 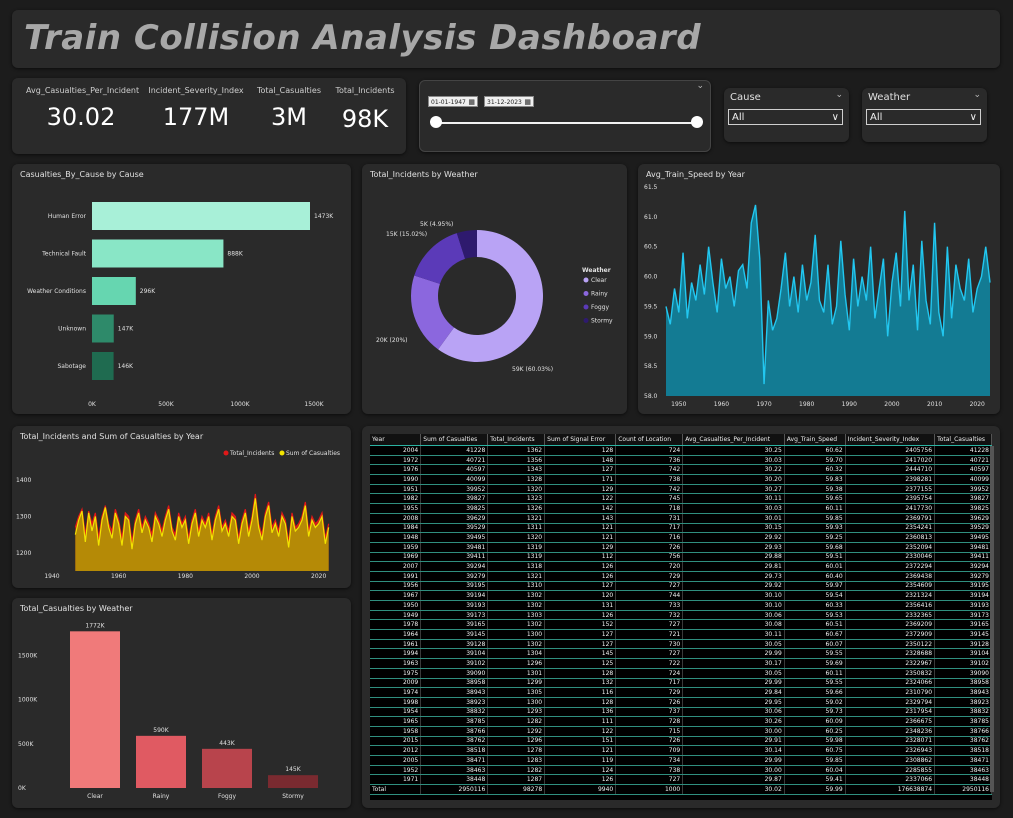 I want to click on table-cell: 29.84, so click(x=733, y=692).